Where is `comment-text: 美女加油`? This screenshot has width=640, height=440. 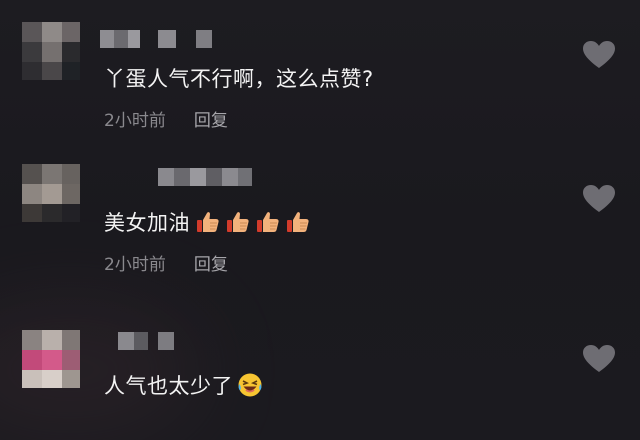
comment-text: 美女加油 is located at coordinates (207, 222).